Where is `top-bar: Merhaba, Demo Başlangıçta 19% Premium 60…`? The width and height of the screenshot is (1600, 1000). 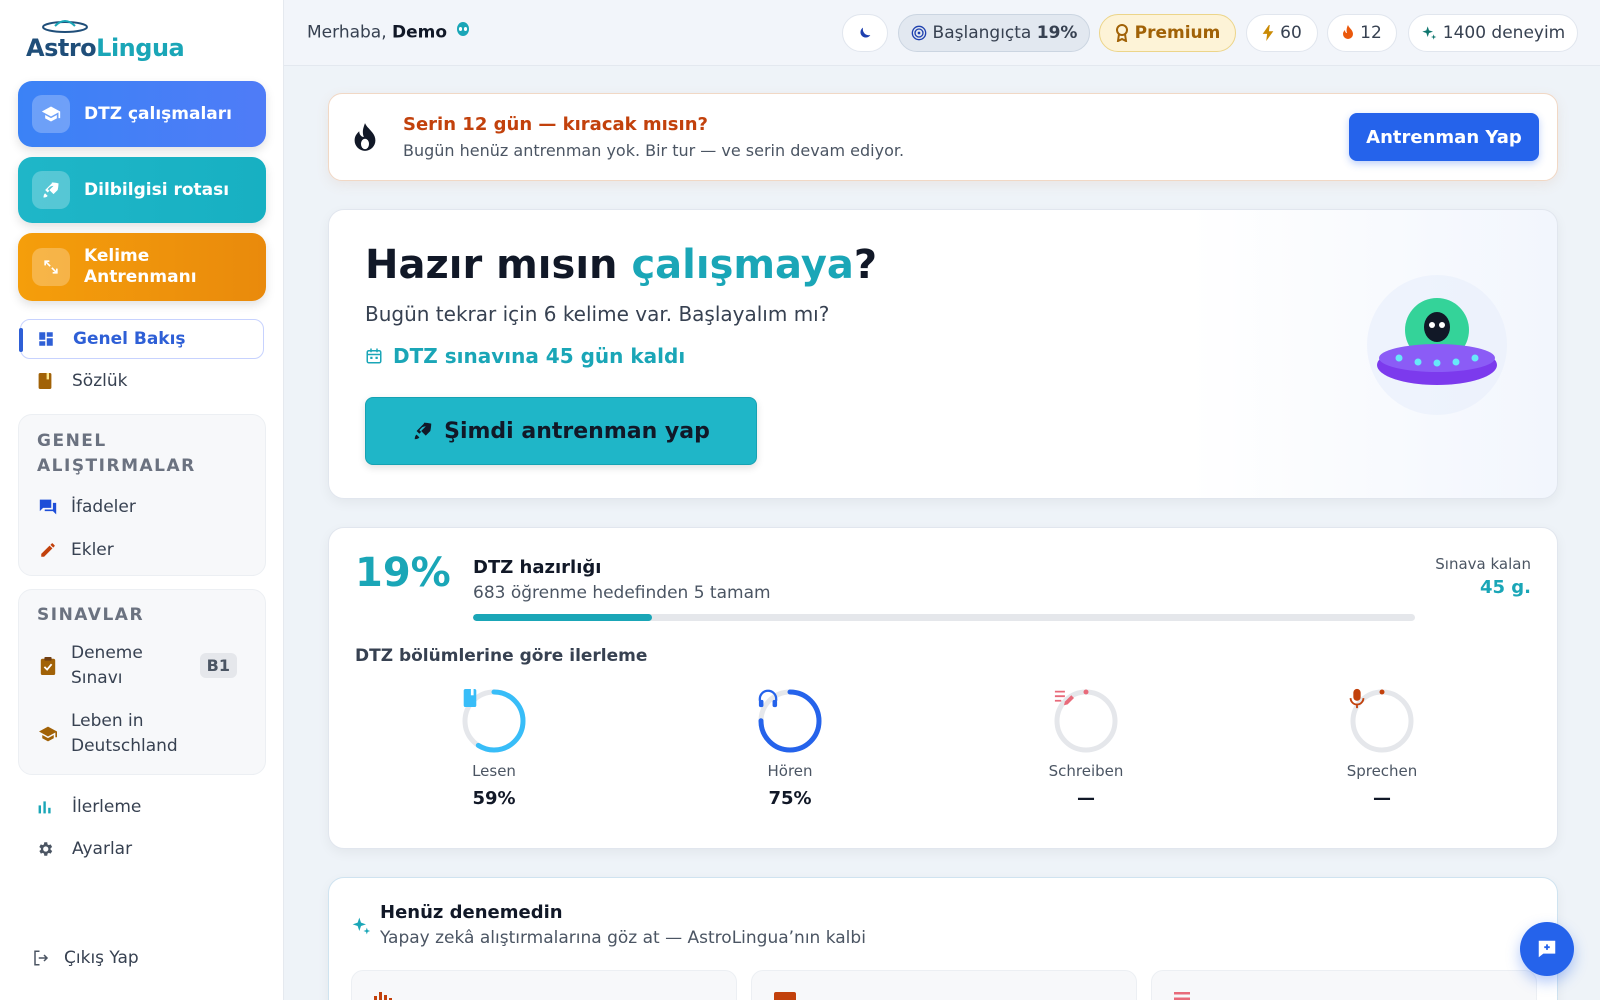
top-bar: Merhaba, Demo Başlangıçta 19% Premium 60… is located at coordinates (942, 33).